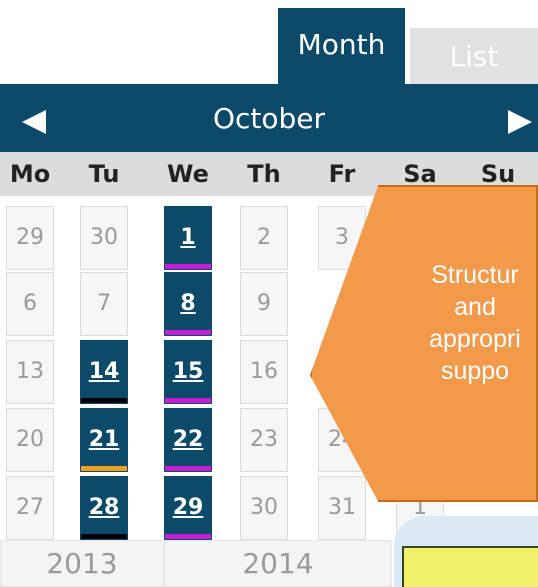 The image size is (538, 587). What do you see at coordinates (30, 508) in the screenshot?
I see `day-cell: 27` at bounding box center [30, 508].